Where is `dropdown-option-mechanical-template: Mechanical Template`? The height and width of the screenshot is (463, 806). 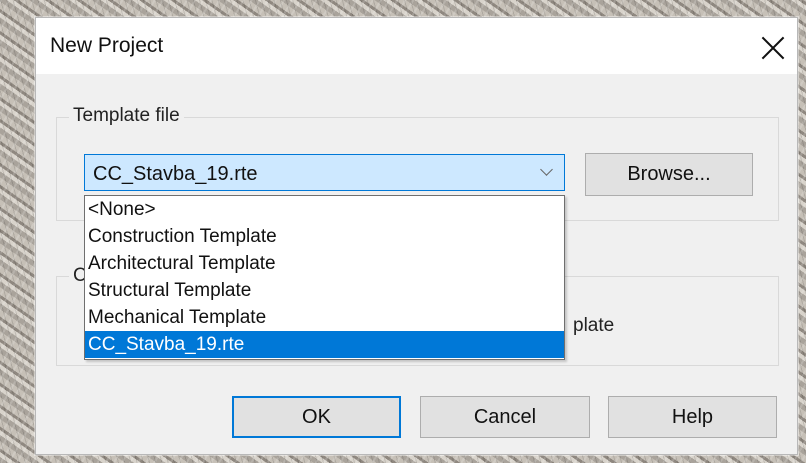 dropdown-option-mechanical-template: Mechanical Template is located at coordinates (324, 317).